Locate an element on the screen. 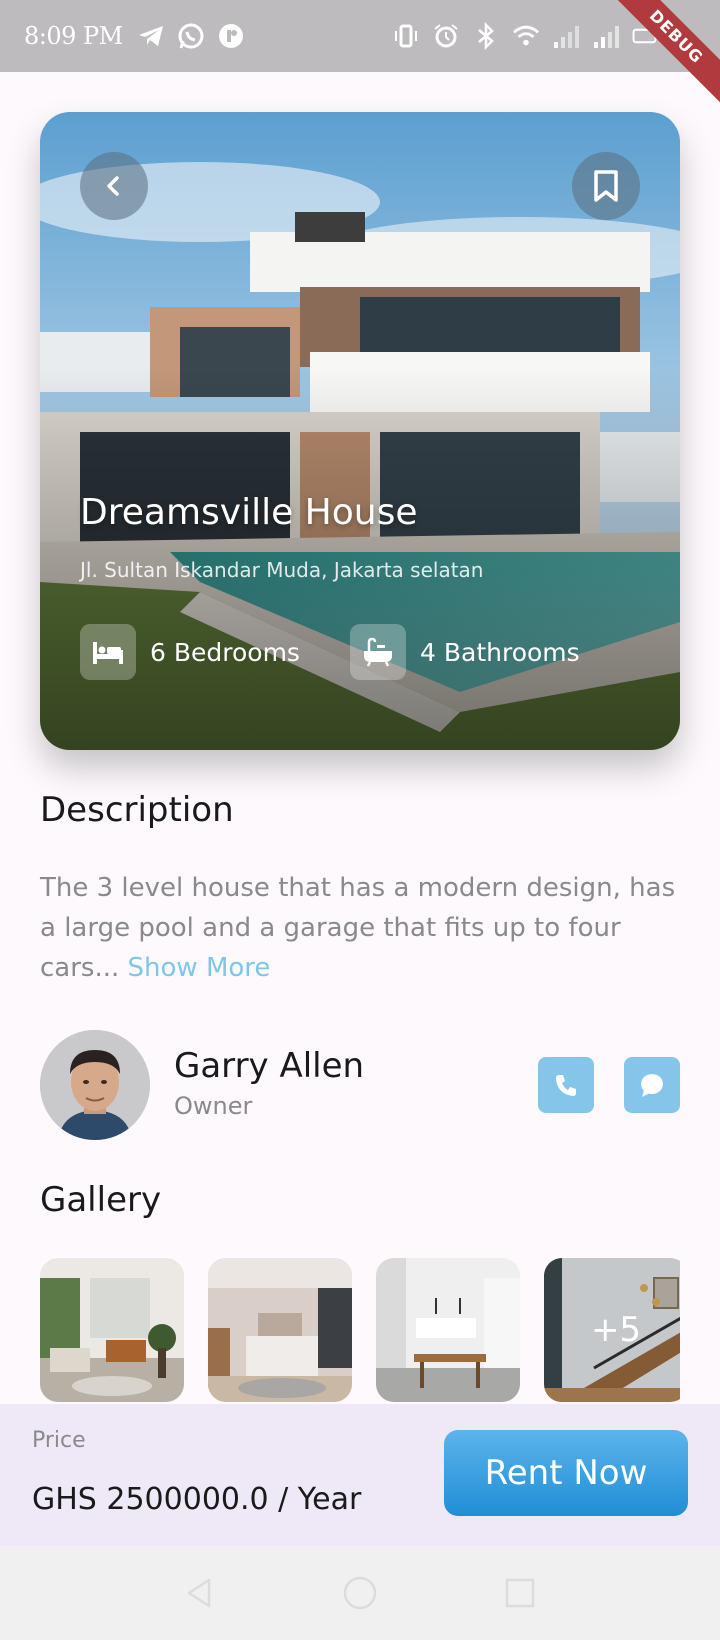 This screenshot has width=720, height=1640. gallery-image-bedroom is located at coordinates (280, 1330).